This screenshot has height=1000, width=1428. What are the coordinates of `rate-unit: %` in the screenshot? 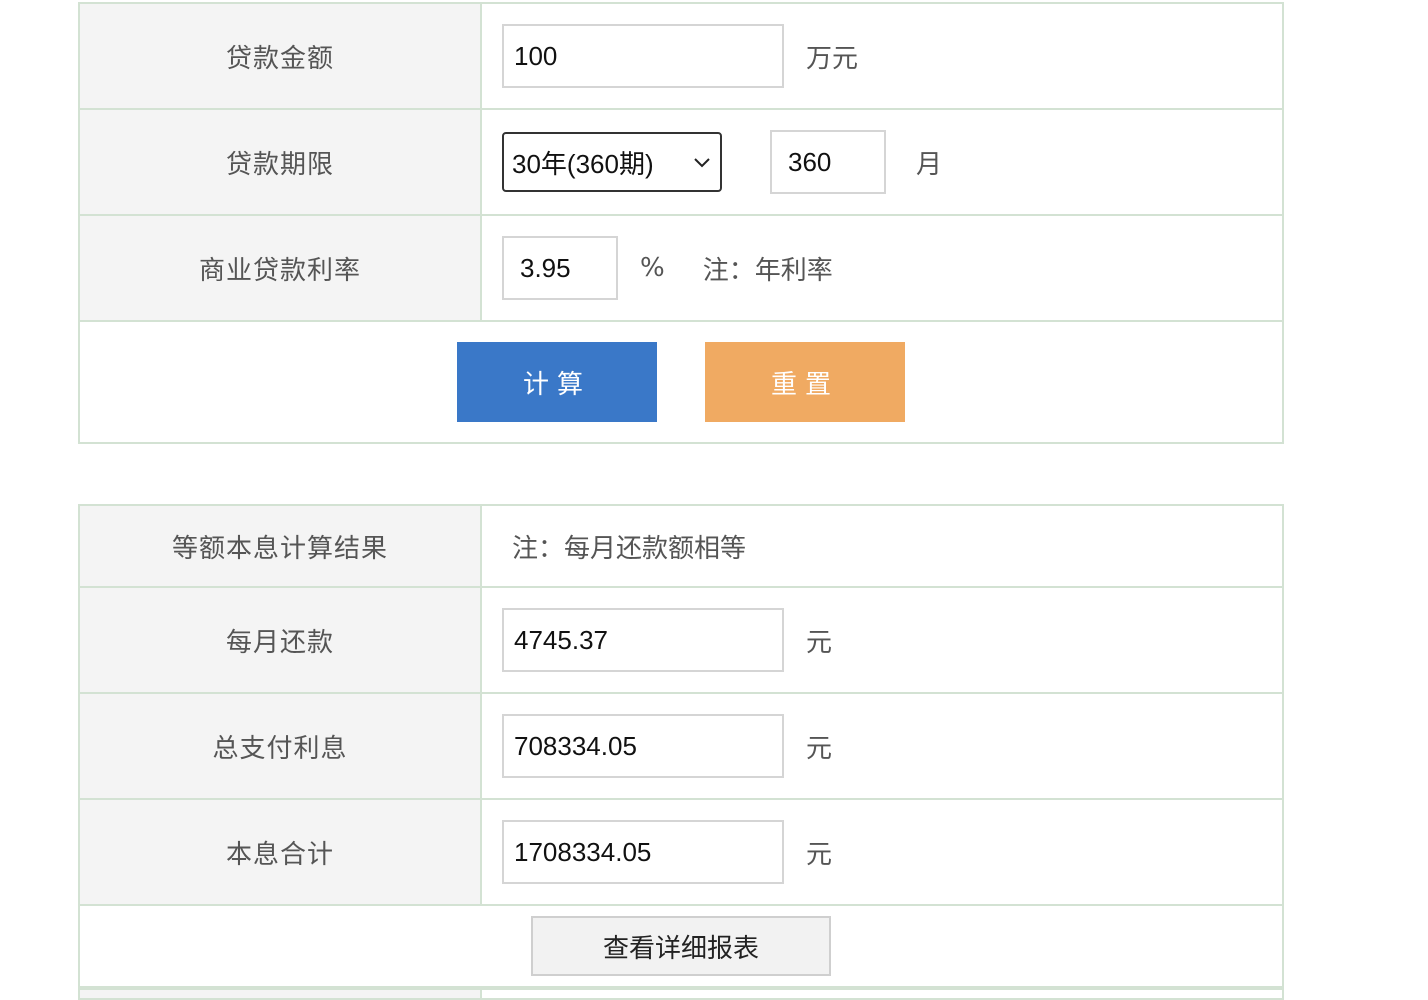 It's located at (652, 268).